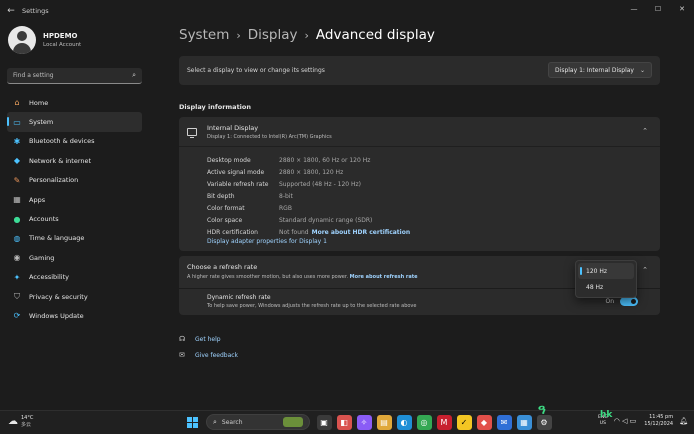  What do you see at coordinates (236, 172) in the screenshot?
I see `spec-key: Active signal mode` at bounding box center [236, 172].